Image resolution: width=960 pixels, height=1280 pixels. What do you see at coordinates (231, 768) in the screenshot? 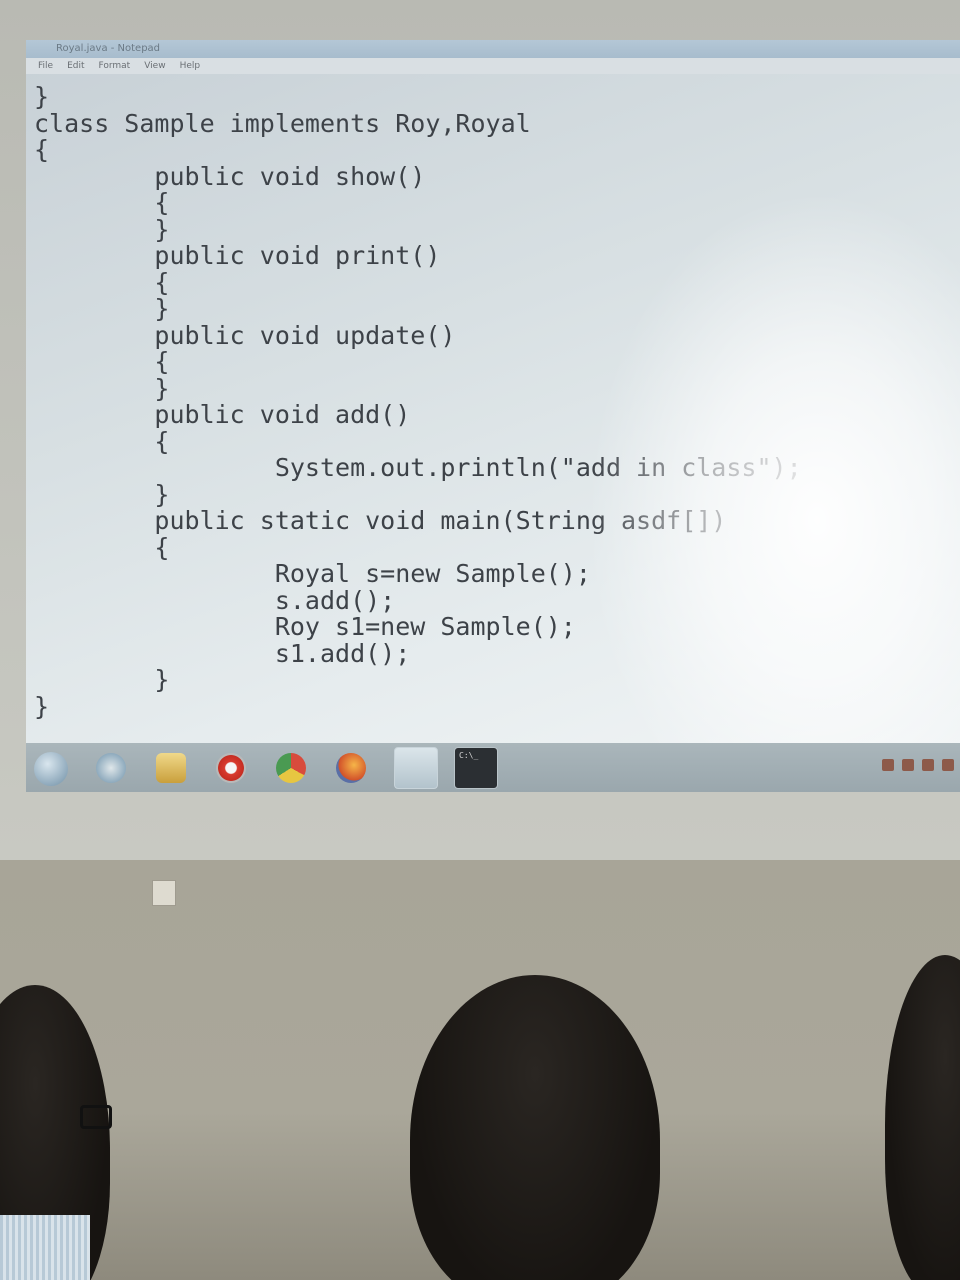
I see `media-player-icon` at bounding box center [231, 768].